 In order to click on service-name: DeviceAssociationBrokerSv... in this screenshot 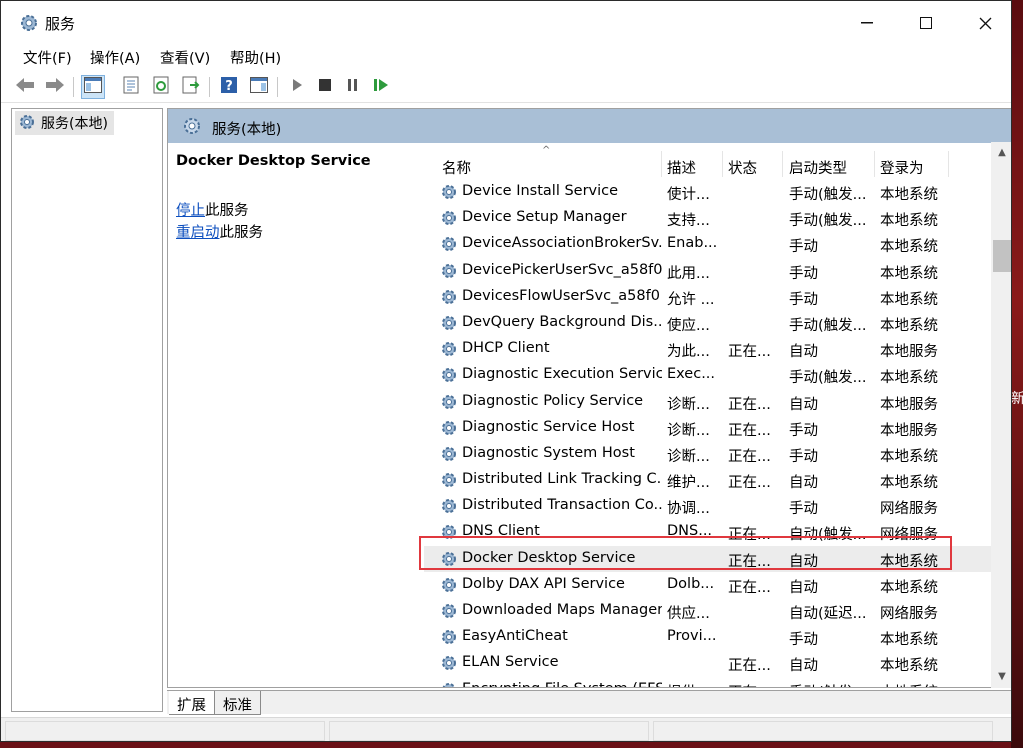, I will do `click(562, 243)`.